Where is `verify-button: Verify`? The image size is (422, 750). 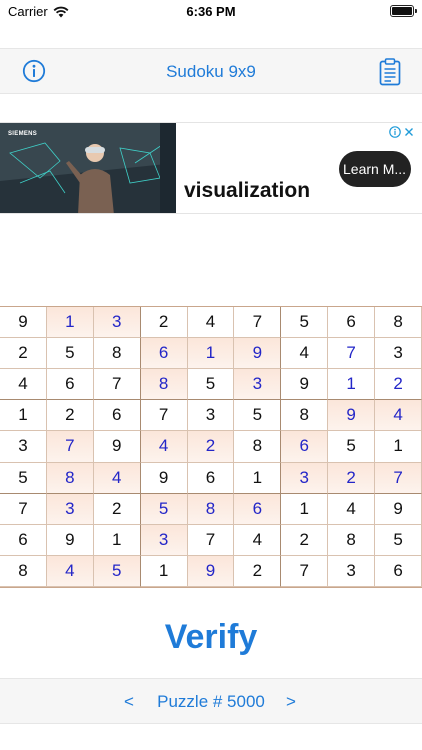 verify-button: Verify is located at coordinates (211, 637).